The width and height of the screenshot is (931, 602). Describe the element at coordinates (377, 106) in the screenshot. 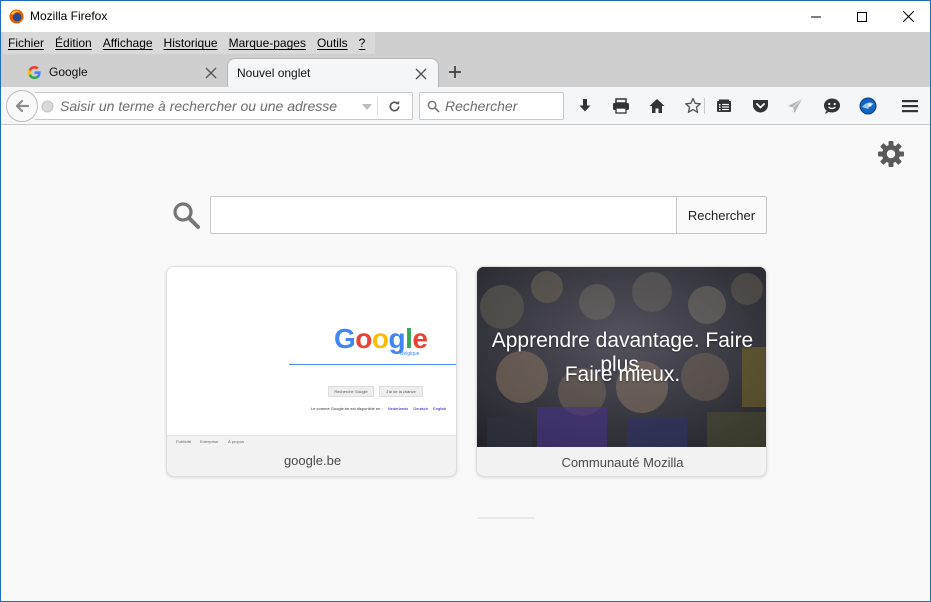

I see `url-separator` at that location.